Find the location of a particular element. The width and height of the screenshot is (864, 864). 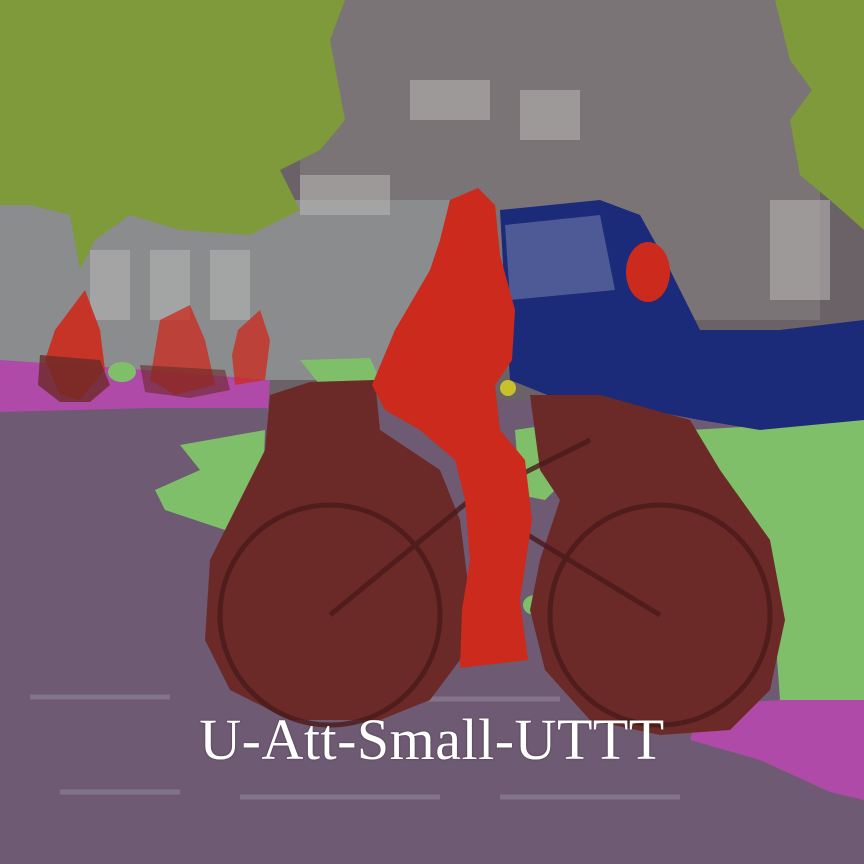

terrain-small is located at coordinates (122, 372).